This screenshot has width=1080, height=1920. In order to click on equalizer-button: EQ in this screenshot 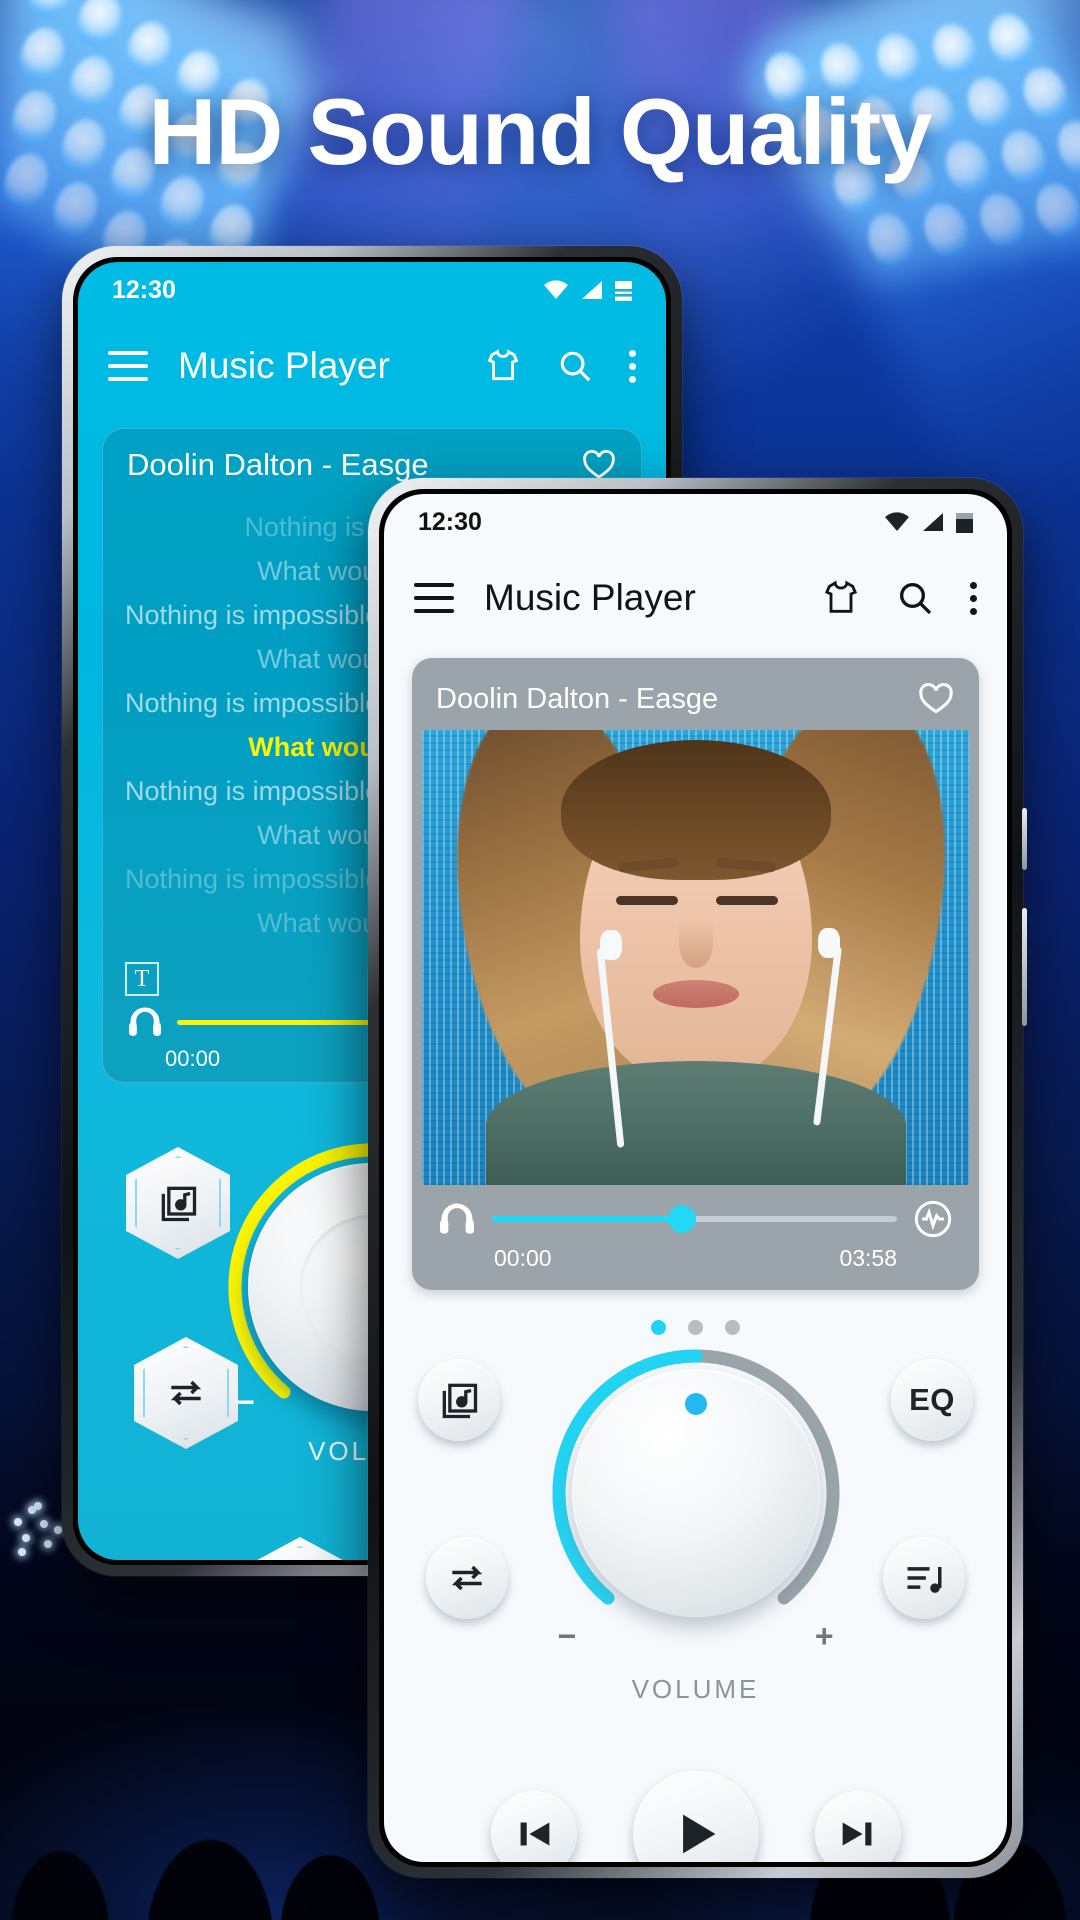, I will do `click(932, 1400)`.